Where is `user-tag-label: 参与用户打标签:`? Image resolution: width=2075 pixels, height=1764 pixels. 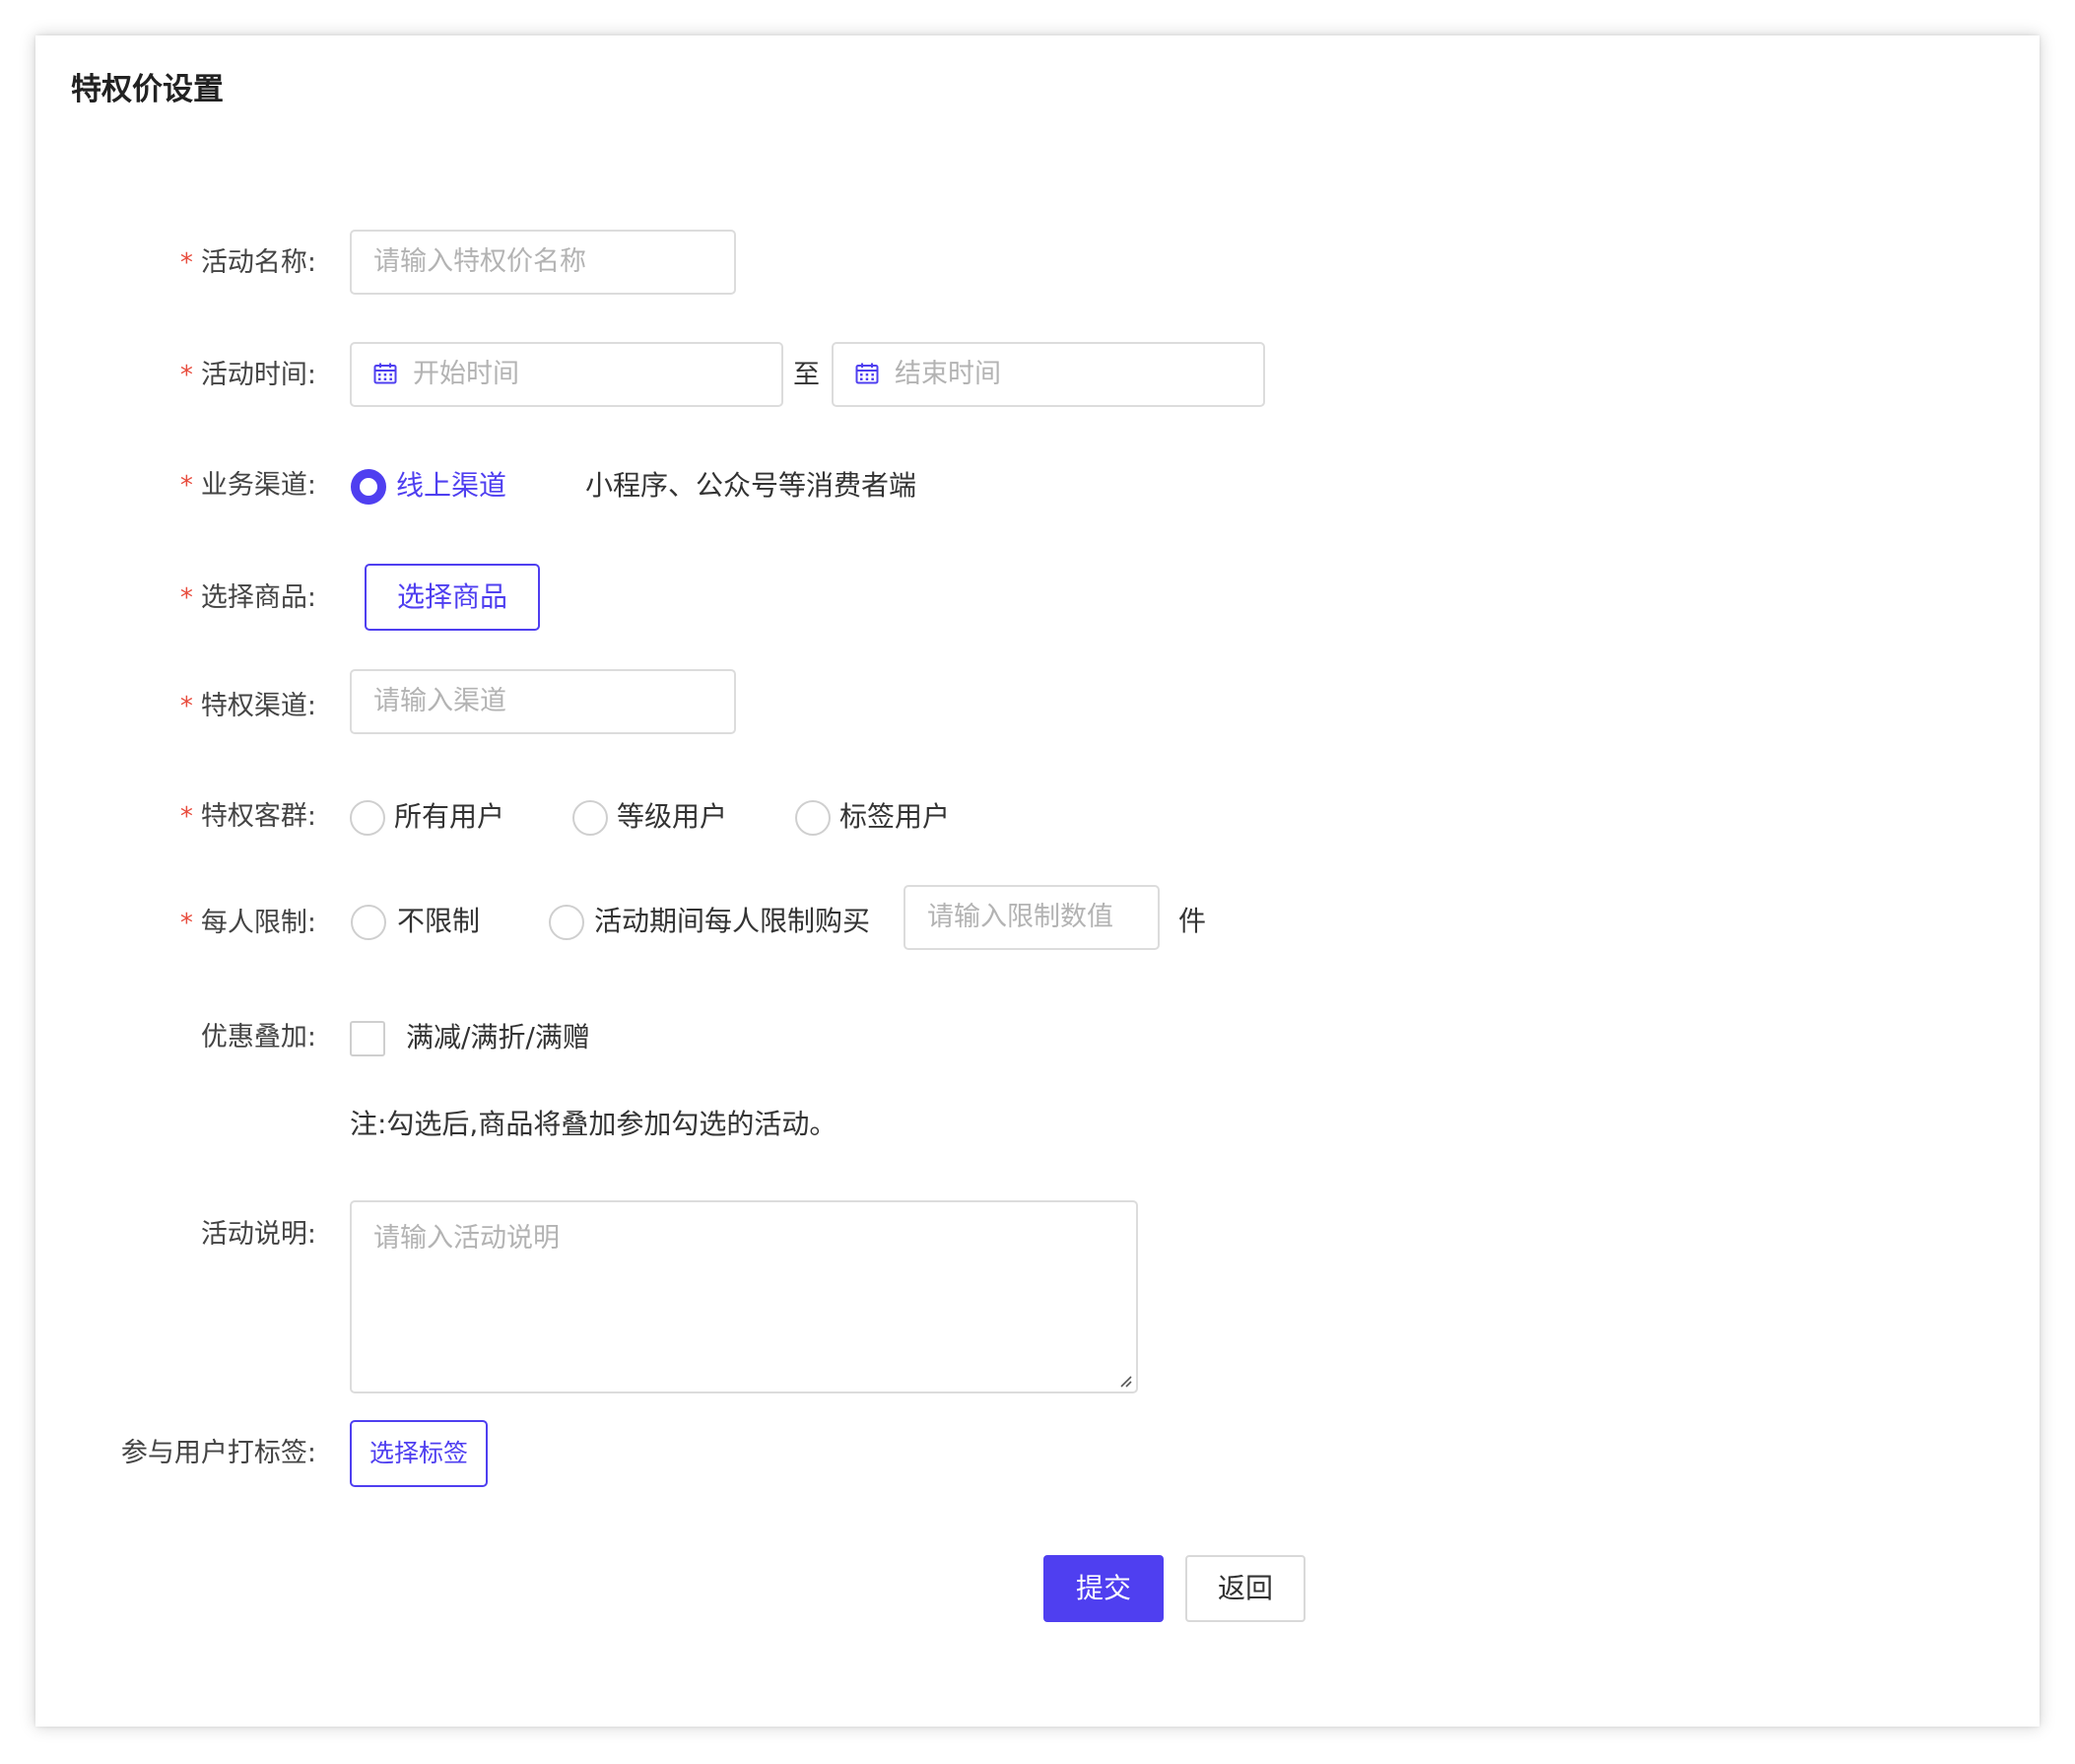 user-tag-label: 参与用户打标签: is located at coordinates (218, 1453).